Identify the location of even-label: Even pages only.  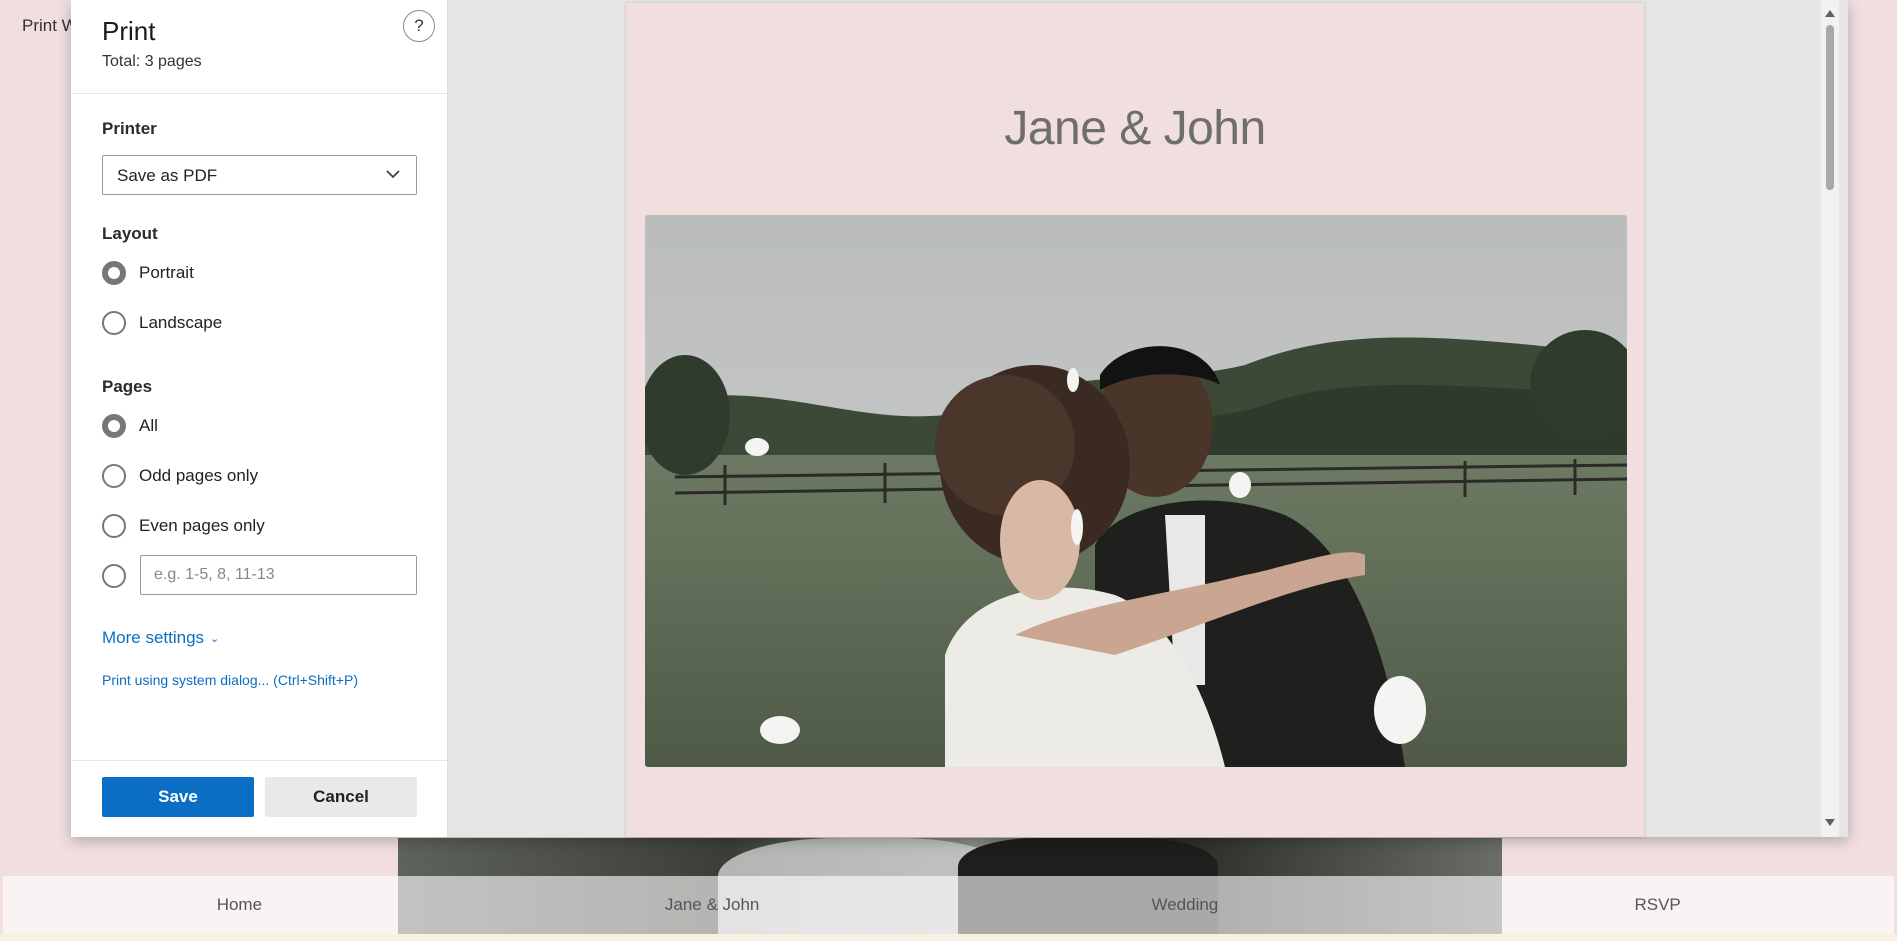
(202, 525).